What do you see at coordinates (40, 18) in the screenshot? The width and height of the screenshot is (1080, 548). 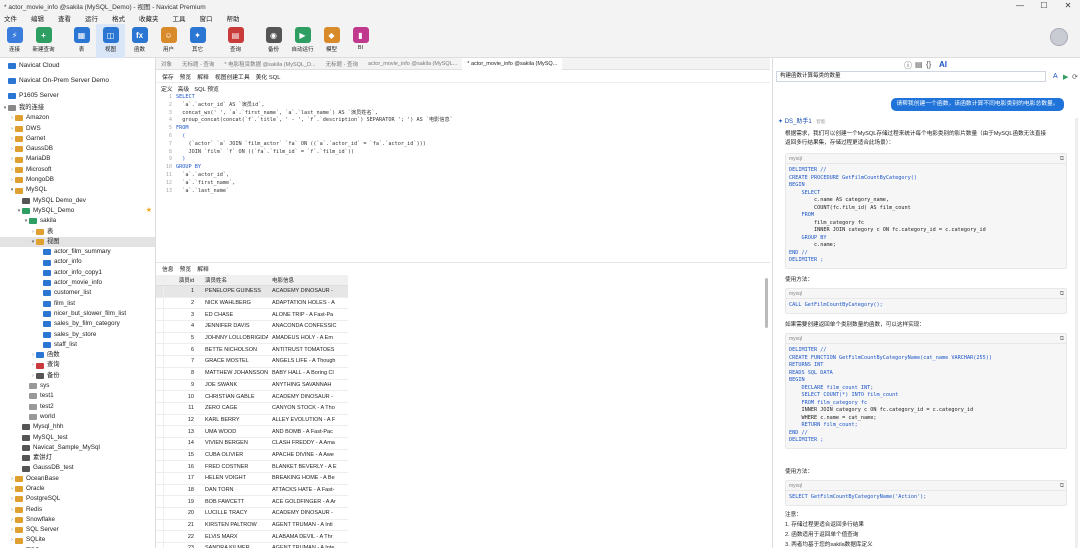 I see `menu-item: 编辑` at bounding box center [40, 18].